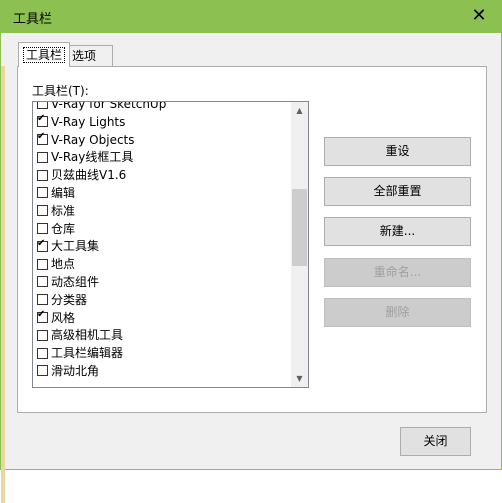 This screenshot has width=502, height=503. What do you see at coordinates (162, 230) in the screenshot?
I see `toolbar-list-item: 仓库` at bounding box center [162, 230].